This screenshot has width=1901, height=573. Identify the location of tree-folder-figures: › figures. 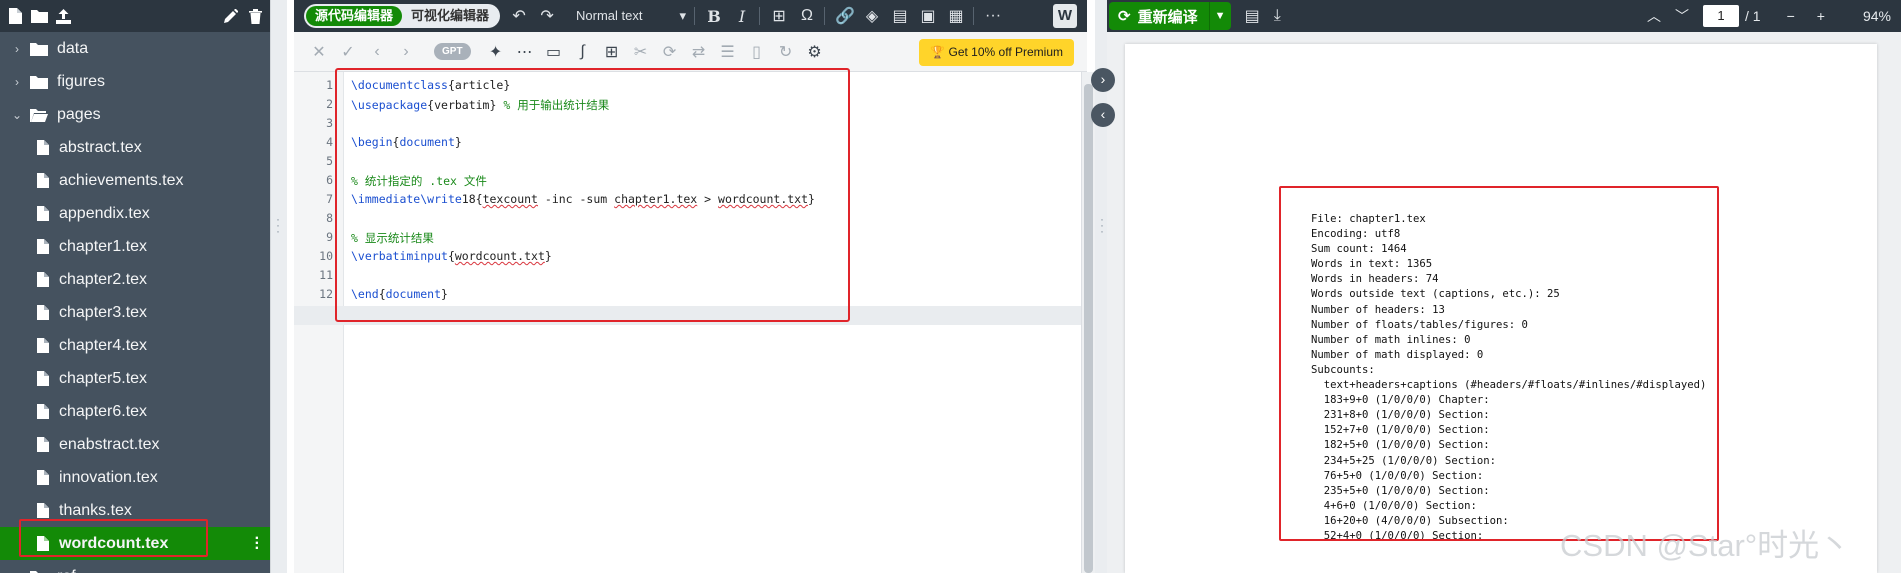
(135, 81).